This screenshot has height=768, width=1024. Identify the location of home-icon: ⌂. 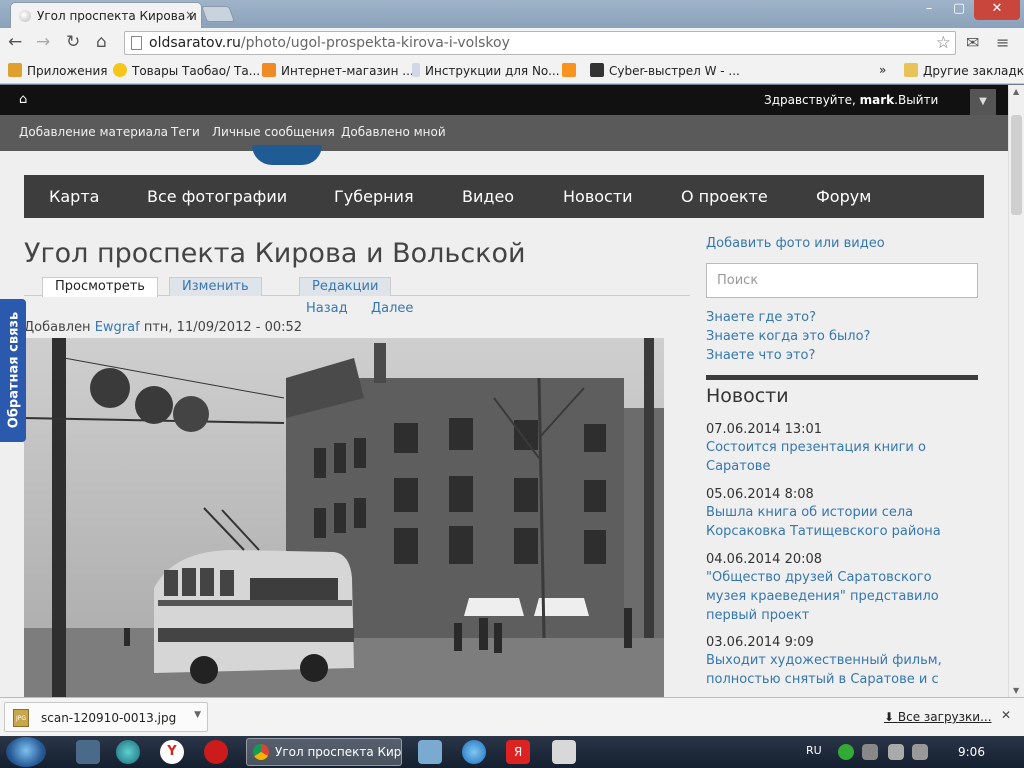
(101, 42).